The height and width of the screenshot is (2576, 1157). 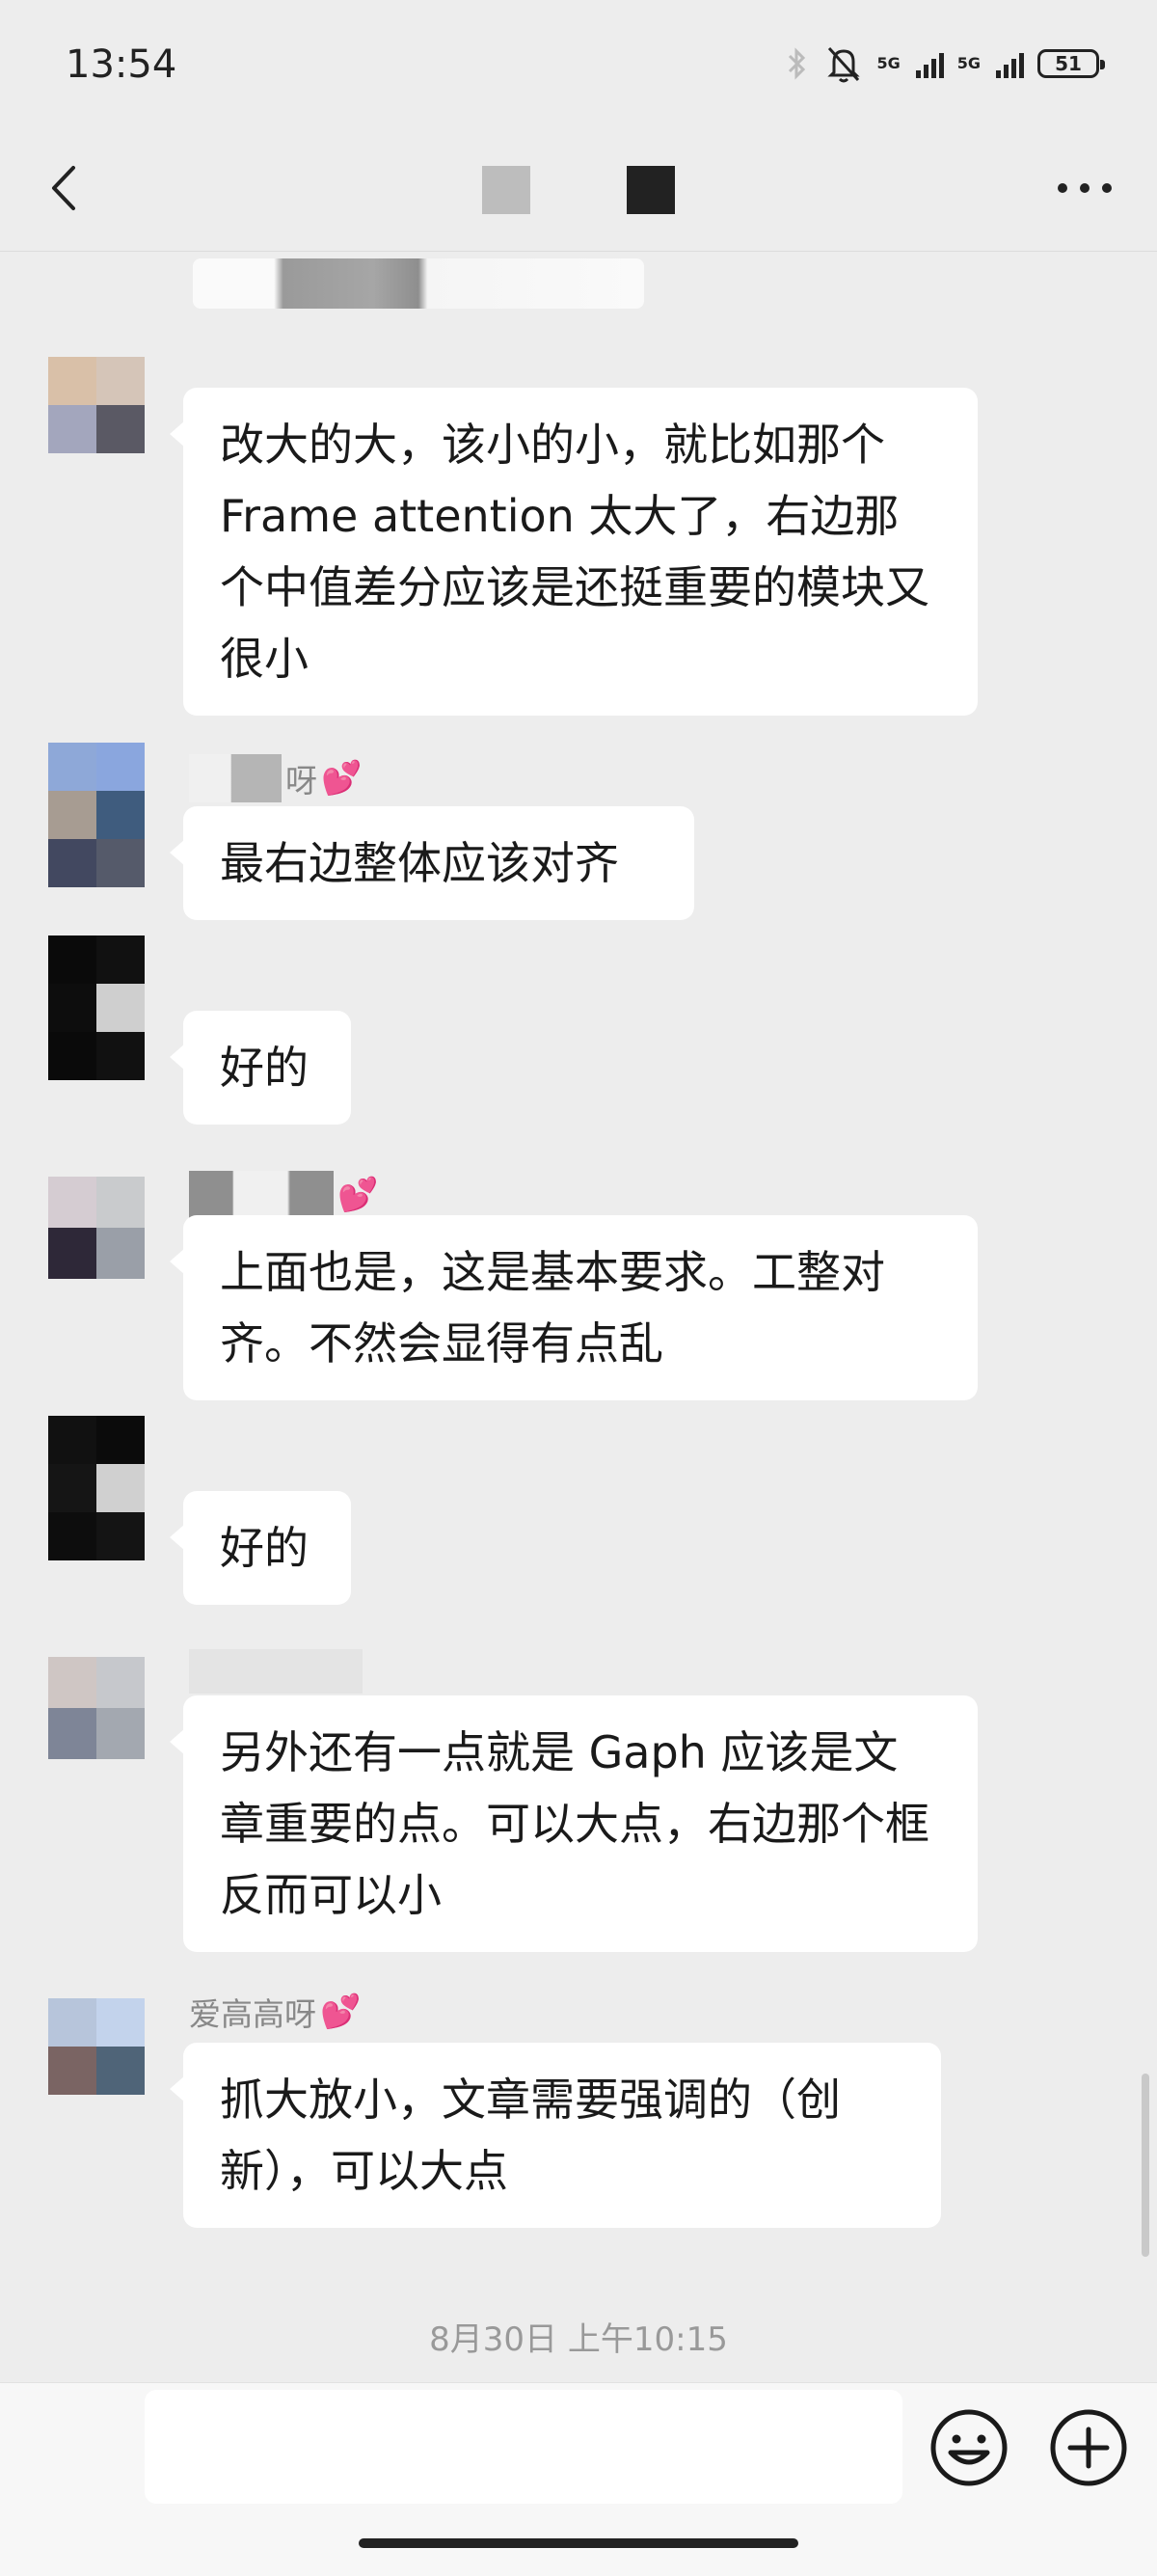 I want to click on emoji-icon, so click(x=969, y=2447).